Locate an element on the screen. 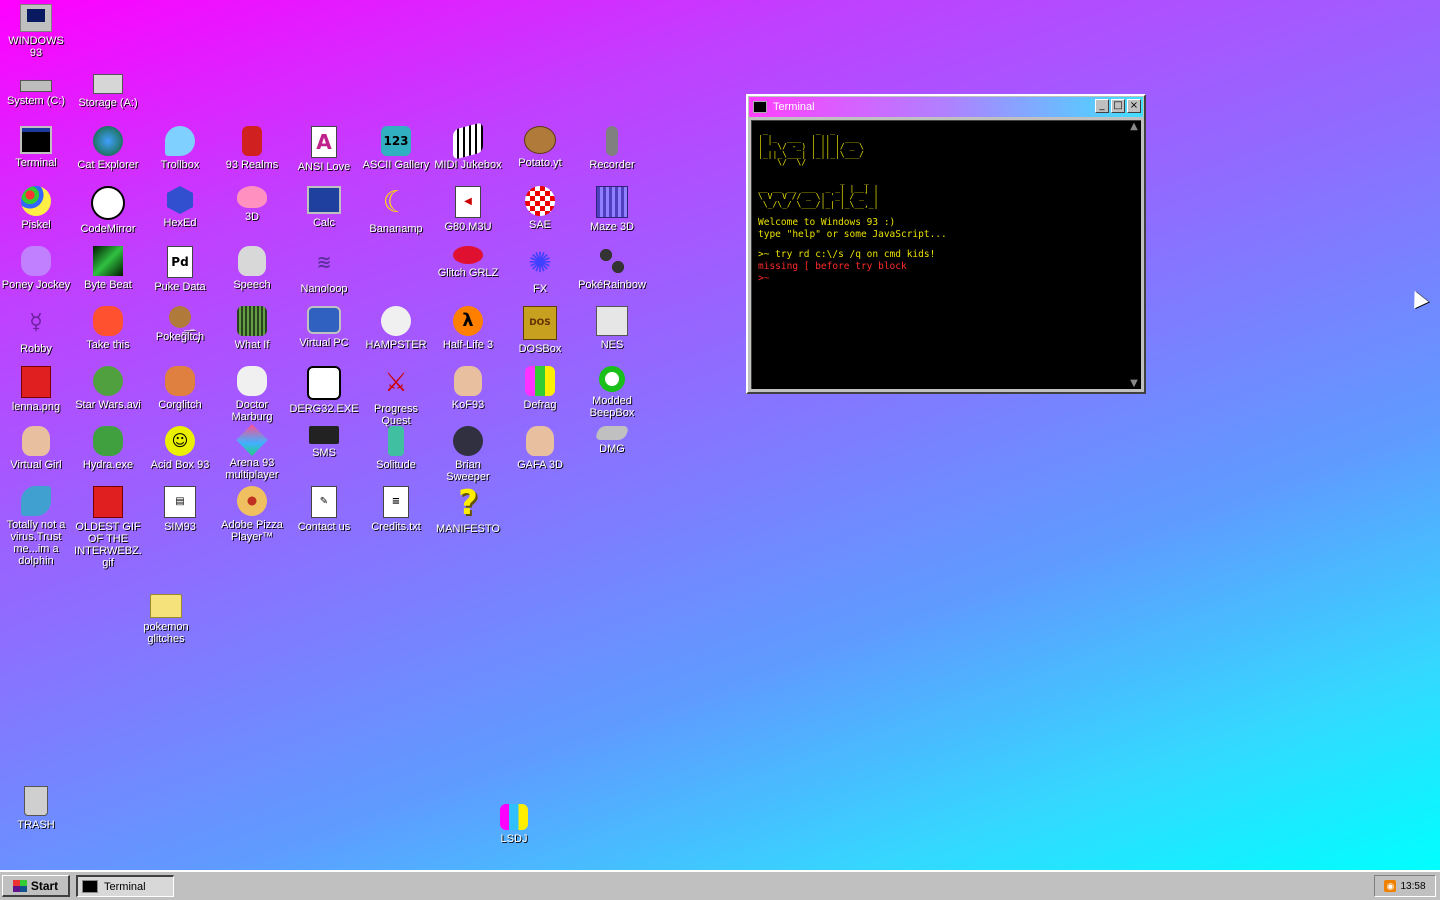 The image size is (1440, 900). taskbar-item-terminal: Terminal is located at coordinates (125, 886).